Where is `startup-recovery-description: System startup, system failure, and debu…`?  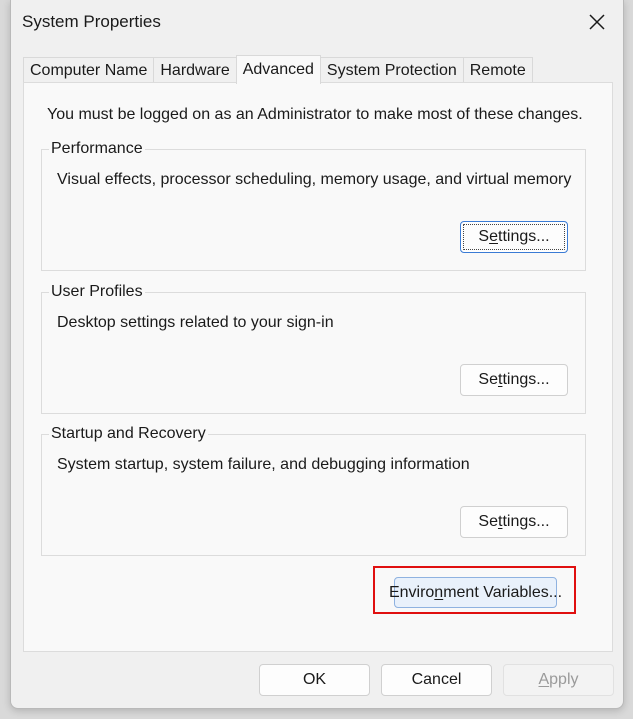
startup-recovery-description: System startup, system failure, and debu… is located at coordinates (263, 464).